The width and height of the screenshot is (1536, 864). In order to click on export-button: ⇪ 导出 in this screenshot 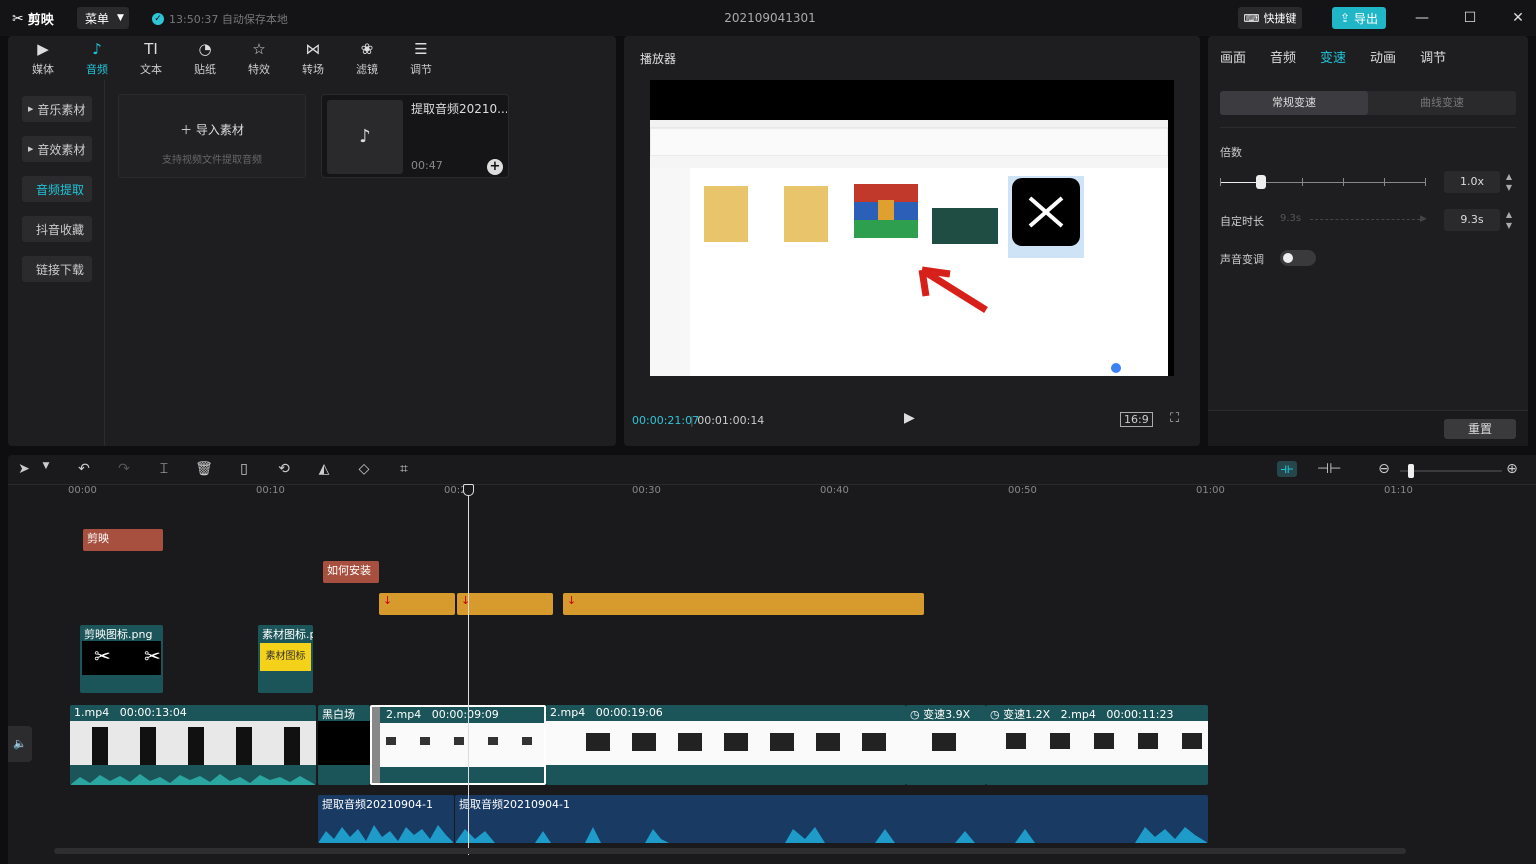, I will do `click(1359, 18)`.